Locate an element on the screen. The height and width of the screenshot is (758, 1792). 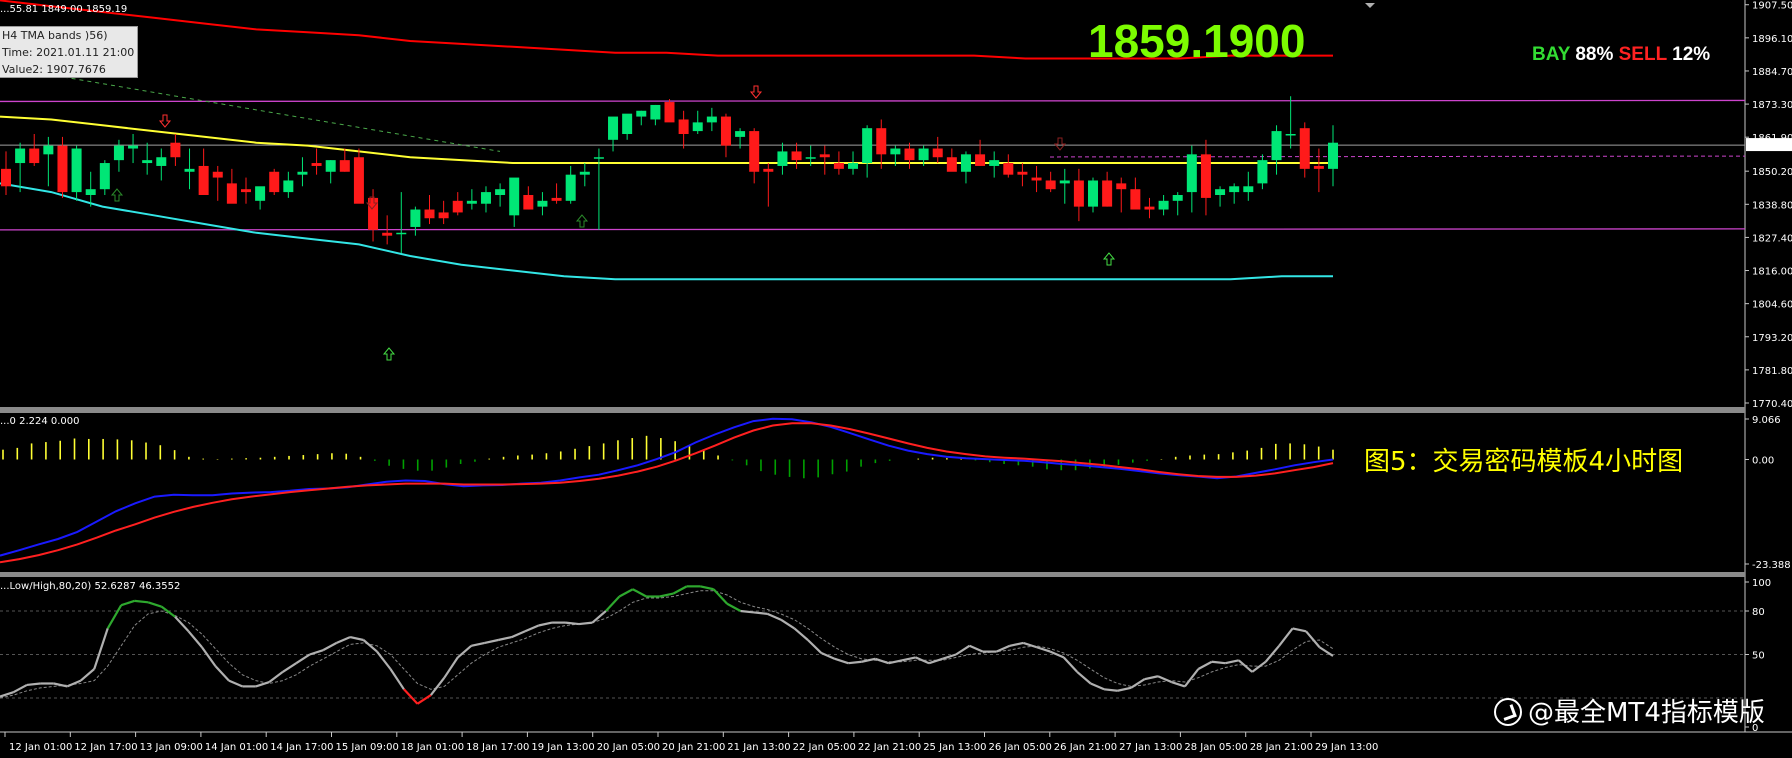
time-tick-label: 22 Jan 05:00 is located at coordinates (824, 747).